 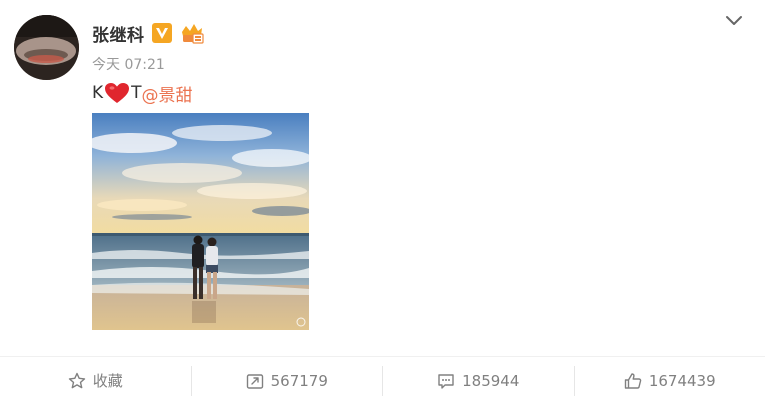 I want to click on like-button: 1674439, so click(x=670, y=380).